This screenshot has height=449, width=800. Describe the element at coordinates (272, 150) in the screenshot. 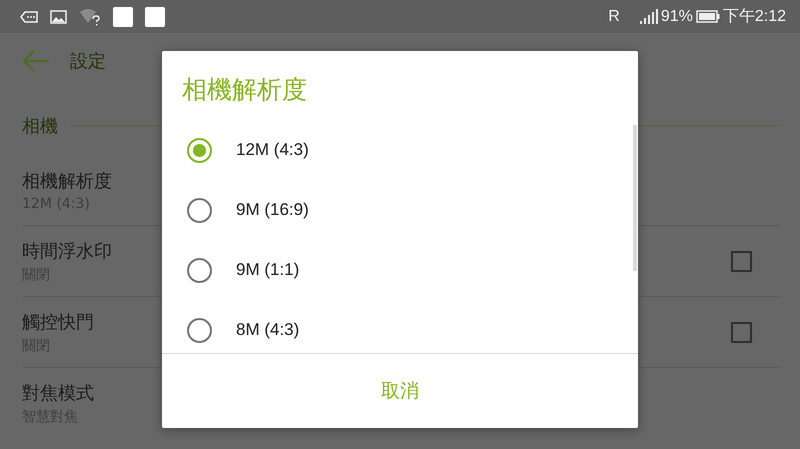

I see `option-label: 12M (4:3)` at that location.